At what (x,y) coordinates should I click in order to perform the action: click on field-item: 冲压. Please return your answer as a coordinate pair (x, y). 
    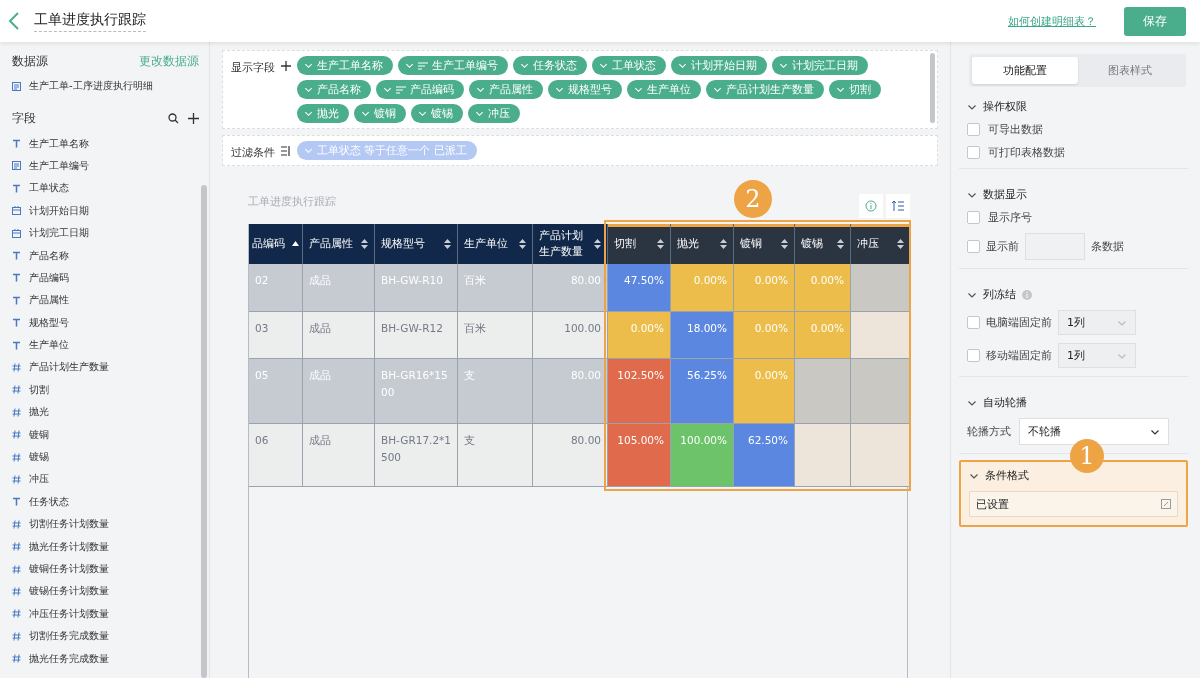
    Looking at the image, I should click on (39, 479).